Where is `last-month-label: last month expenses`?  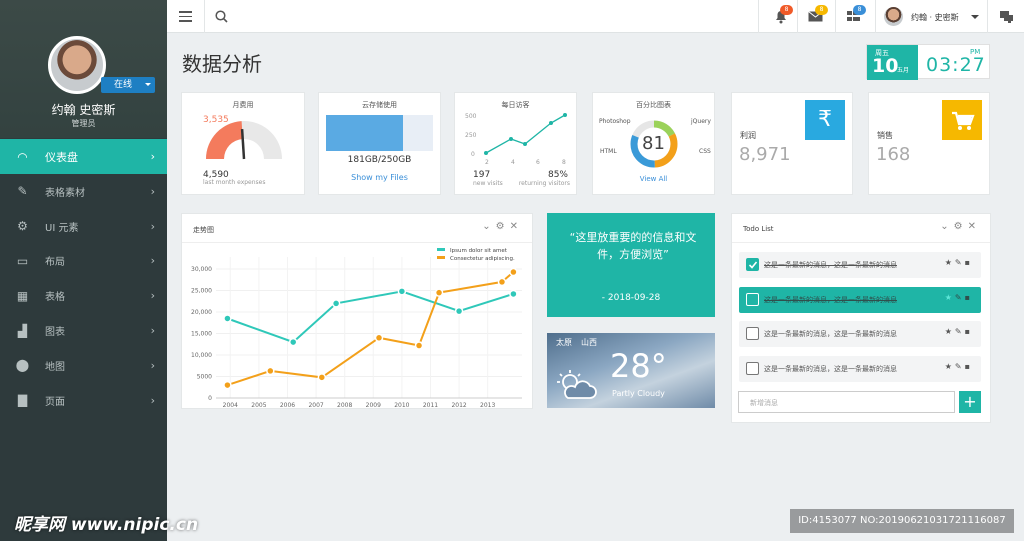 last-month-label: last month expenses is located at coordinates (234, 182).